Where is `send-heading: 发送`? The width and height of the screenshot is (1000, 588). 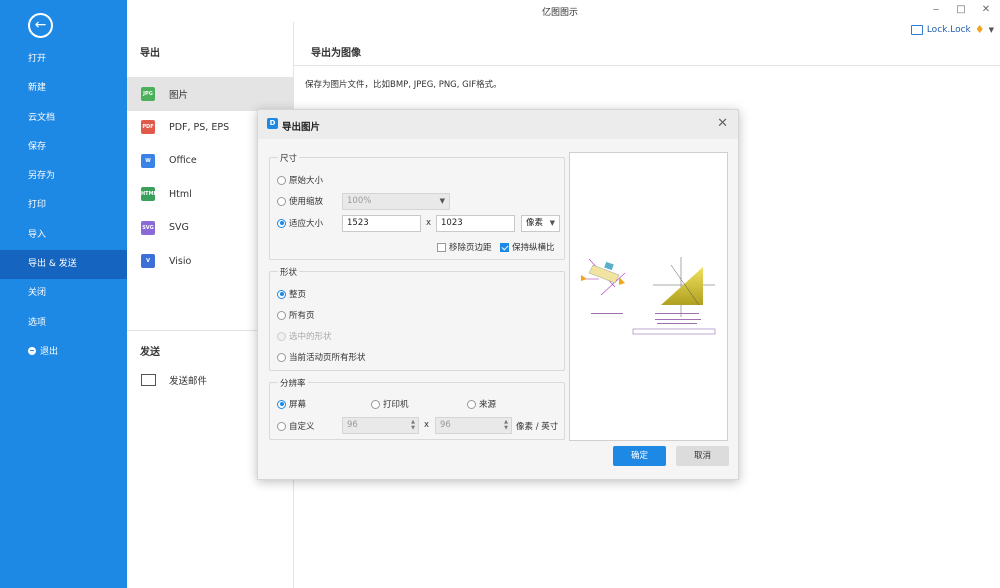
send-heading: 发送 is located at coordinates (150, 352).